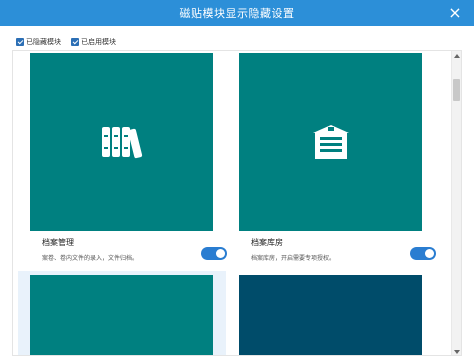 Image resolution: width=474 pixels, height=356 pixels. What do you see at coordinates (98, 42) in the screenshot?
I see `enabled-modules-label: 已启用模块` at bounding box center [98, 42].